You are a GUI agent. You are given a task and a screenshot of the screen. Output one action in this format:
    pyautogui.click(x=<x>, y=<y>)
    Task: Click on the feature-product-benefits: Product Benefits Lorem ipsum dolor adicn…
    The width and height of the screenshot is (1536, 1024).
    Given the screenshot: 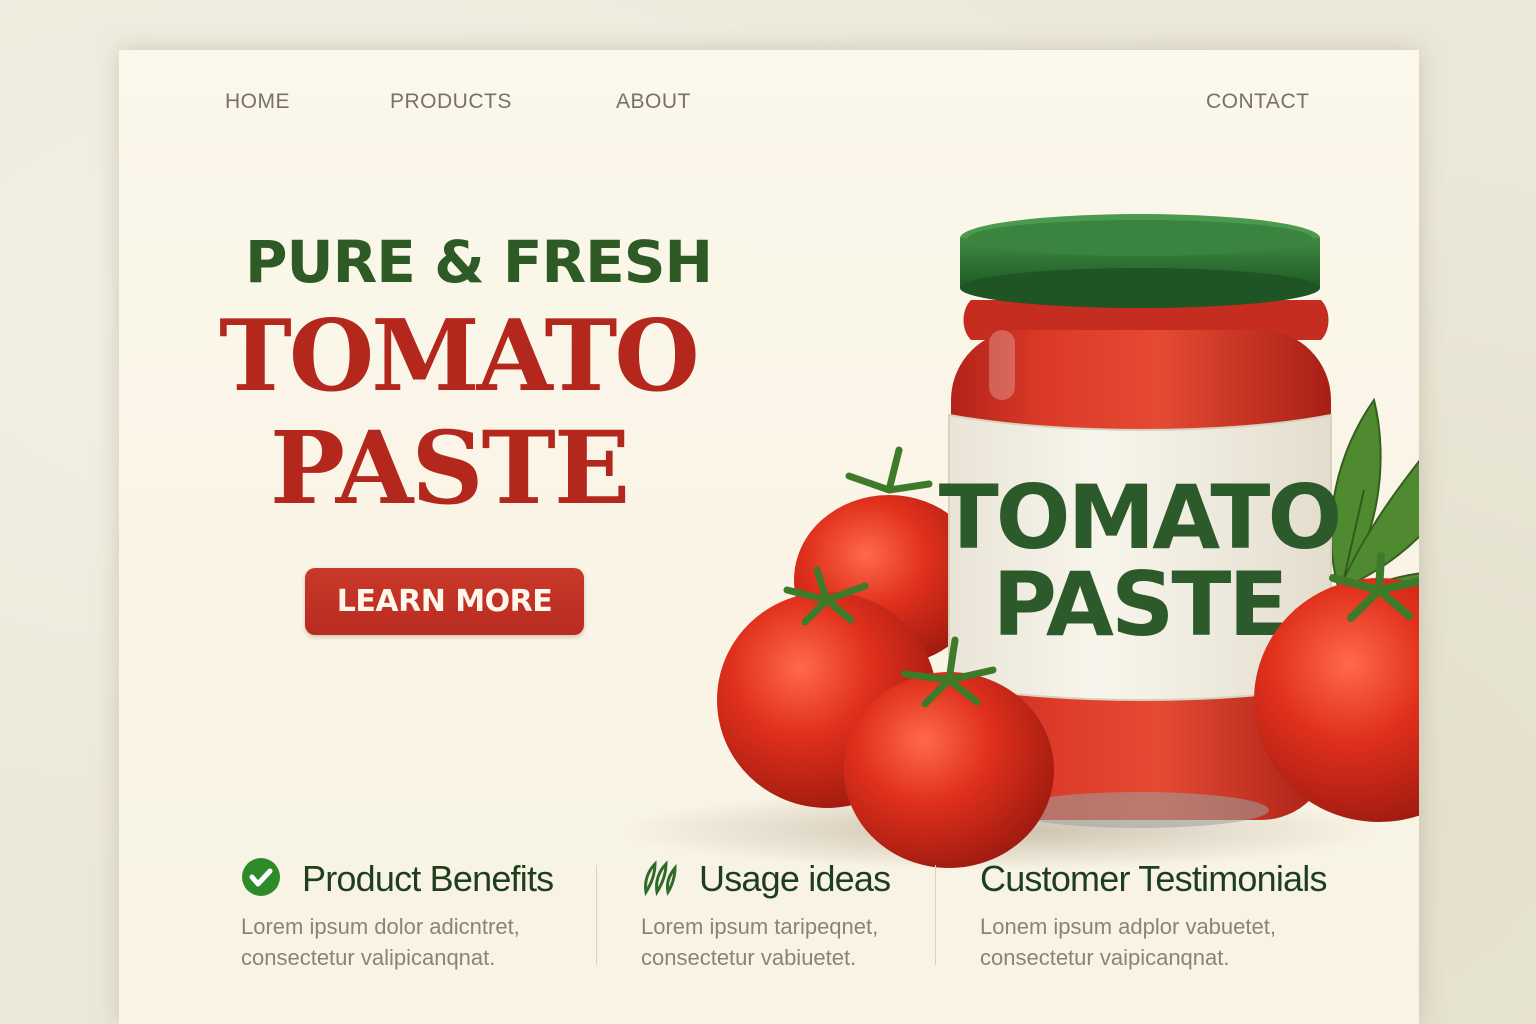 What is the action you would take?
    pyautogui.click(x=406, y=914)
    